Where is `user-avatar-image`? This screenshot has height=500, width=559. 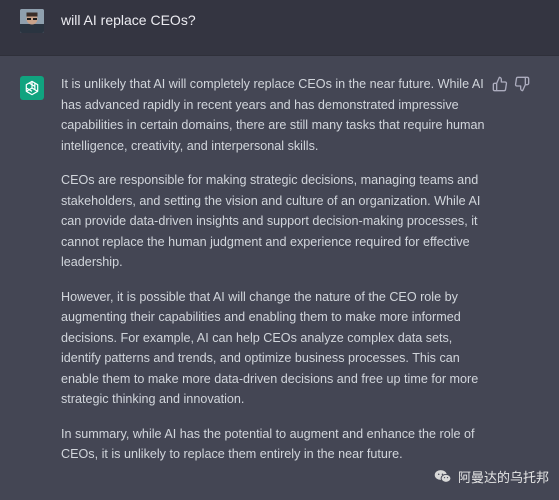 user-avatar-image is located at coordinates (32, 21).